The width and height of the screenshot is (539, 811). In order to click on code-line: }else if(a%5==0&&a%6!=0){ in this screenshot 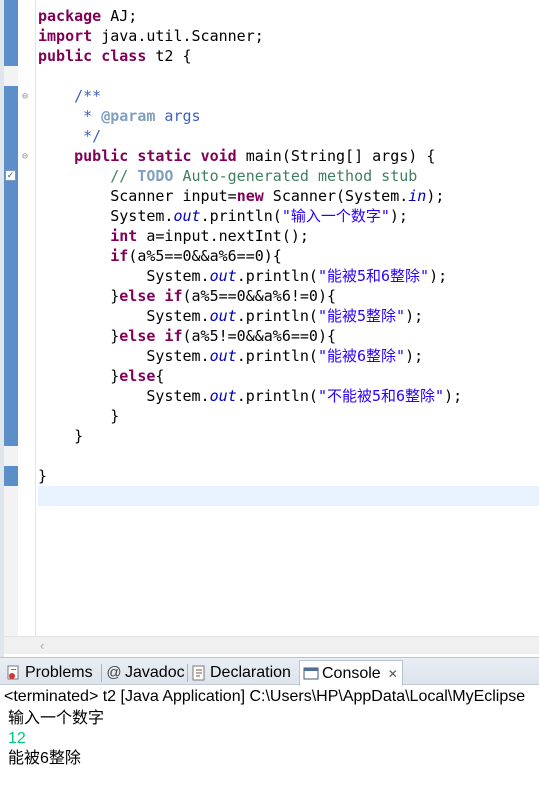, I will do `click(288, 296)`.